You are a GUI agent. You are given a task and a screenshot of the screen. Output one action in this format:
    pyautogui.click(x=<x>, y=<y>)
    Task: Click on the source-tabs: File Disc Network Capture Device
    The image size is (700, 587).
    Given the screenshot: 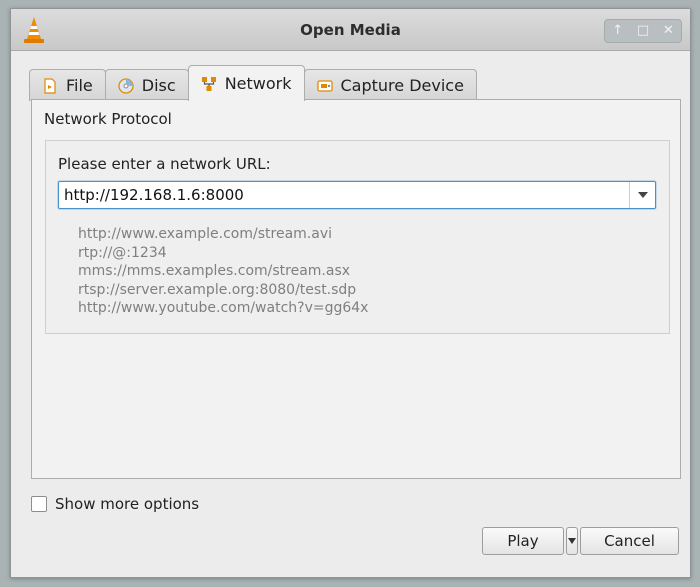 What is the action you would take?
    pyautogui.click(x=253, y=83)
    